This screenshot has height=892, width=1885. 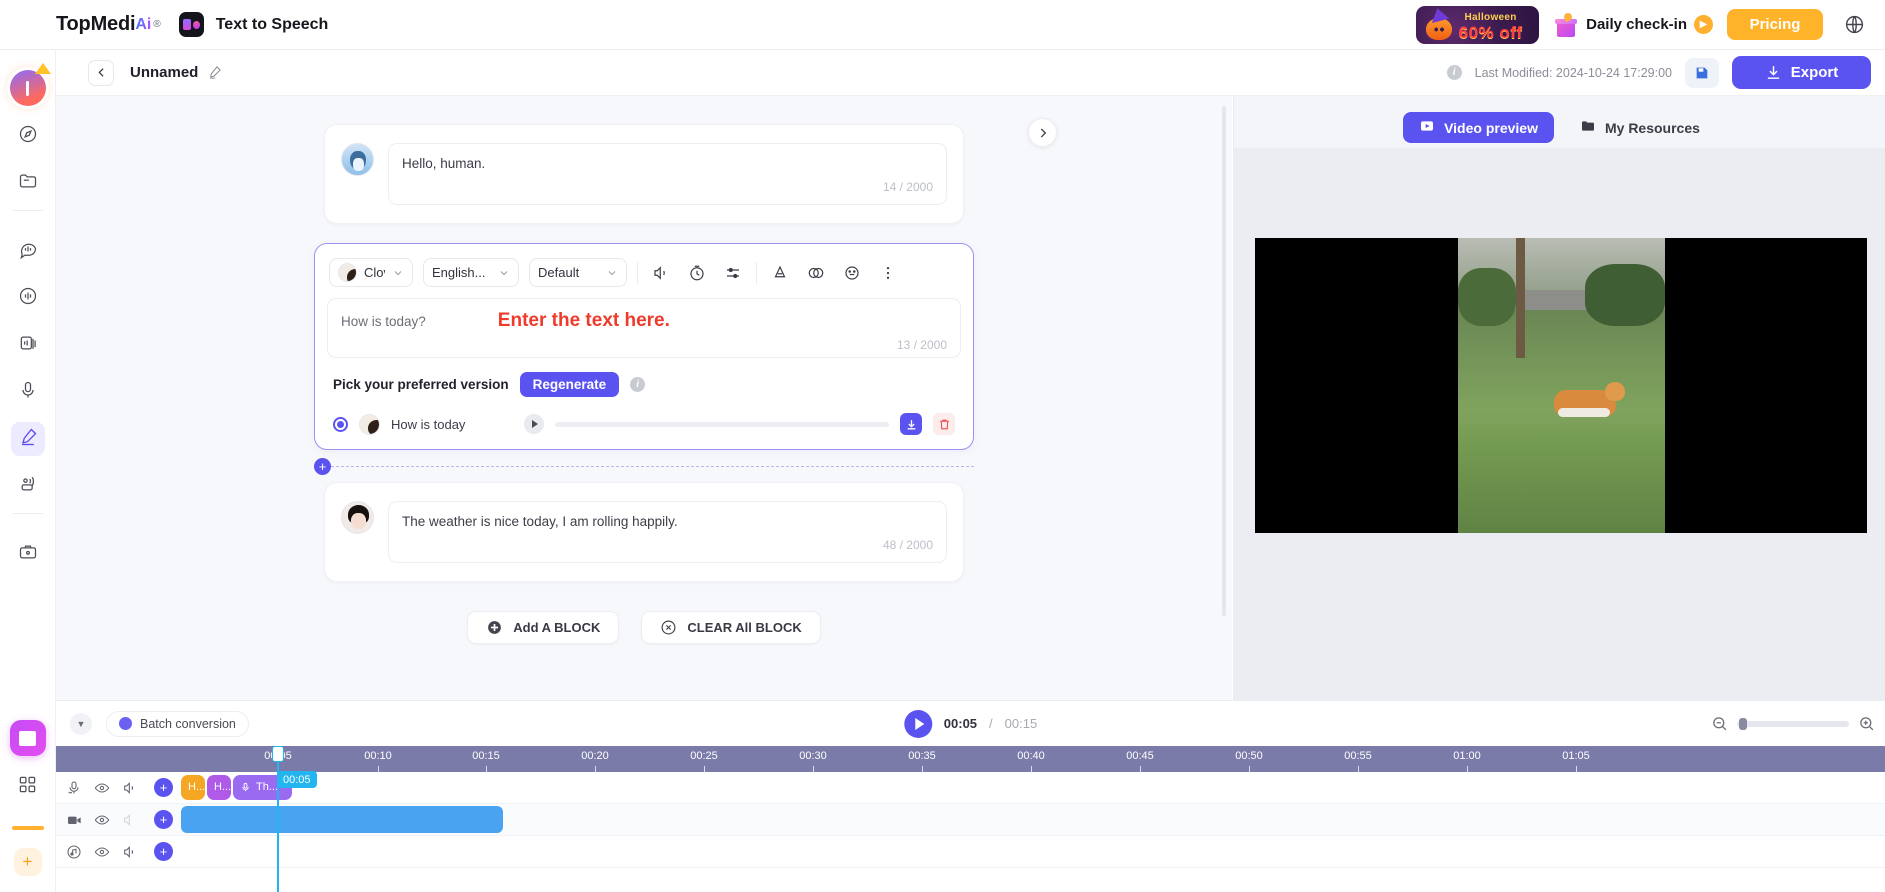 I want to click on style-selector-label: Default, so click(x=559, y=272).